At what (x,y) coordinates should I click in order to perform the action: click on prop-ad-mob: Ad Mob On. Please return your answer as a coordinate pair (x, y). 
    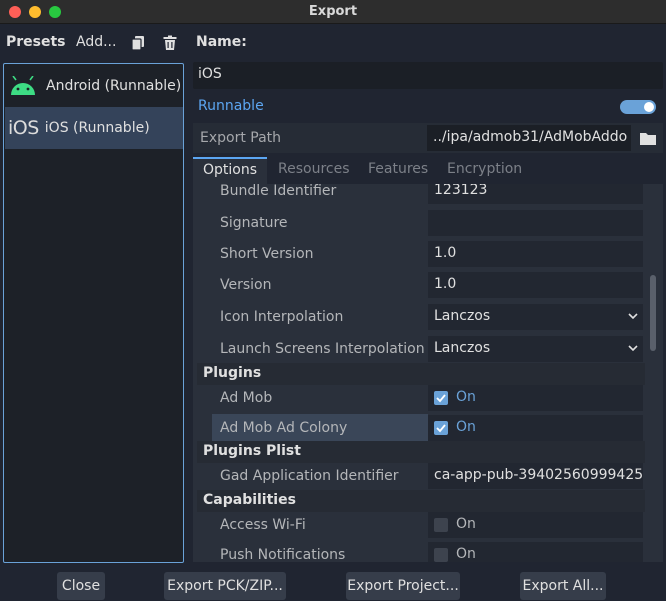
    Looking at the image, I should click on (421, 398).